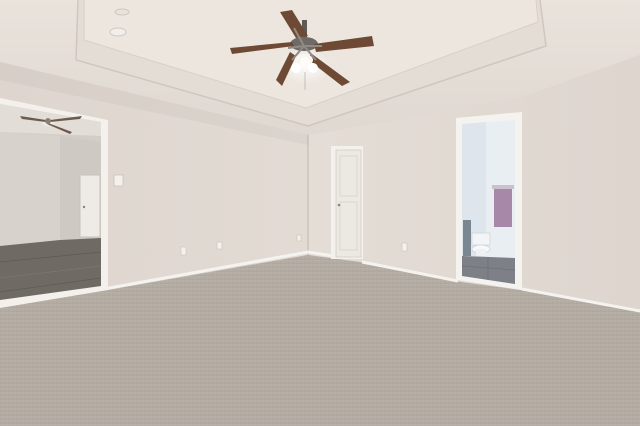 This screenshot has width=640, height=426. Describe the element at coordinates (503, 207) in the screenshot. I see `towel` at that location.